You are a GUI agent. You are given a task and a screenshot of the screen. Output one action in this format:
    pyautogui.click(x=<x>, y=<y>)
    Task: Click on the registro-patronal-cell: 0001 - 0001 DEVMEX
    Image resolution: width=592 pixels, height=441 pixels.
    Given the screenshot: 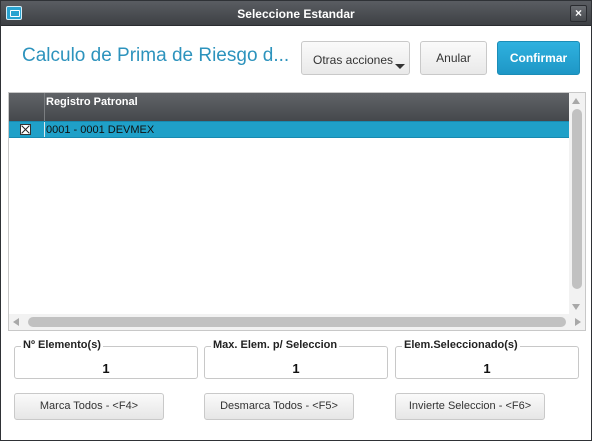 What is the action you would take?
    pyautogui.click(x=100, y=130)
    